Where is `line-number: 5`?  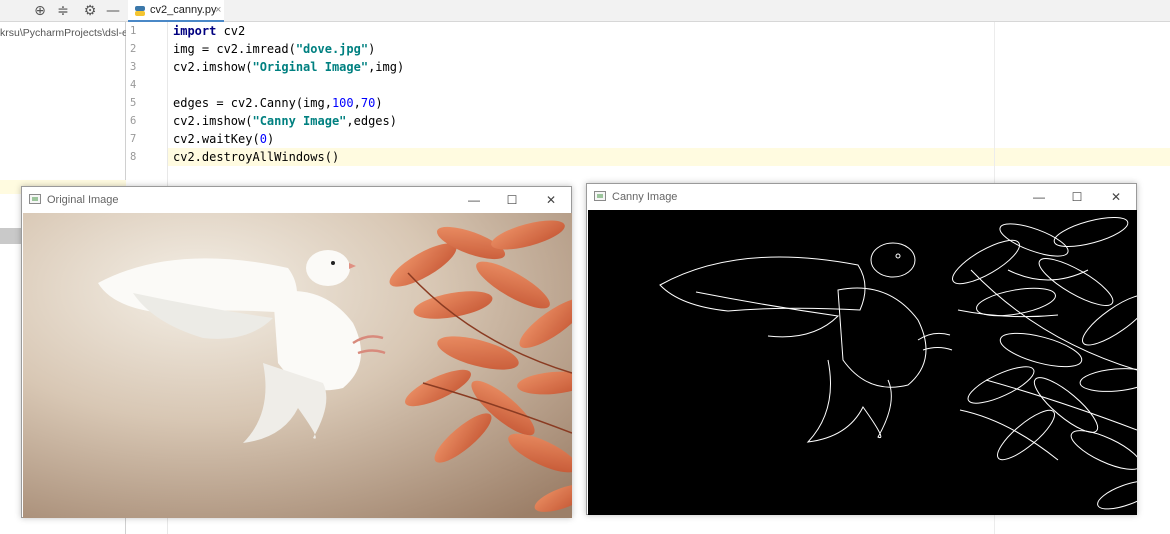 line-number: 5 is located at coordinates (133, 103).